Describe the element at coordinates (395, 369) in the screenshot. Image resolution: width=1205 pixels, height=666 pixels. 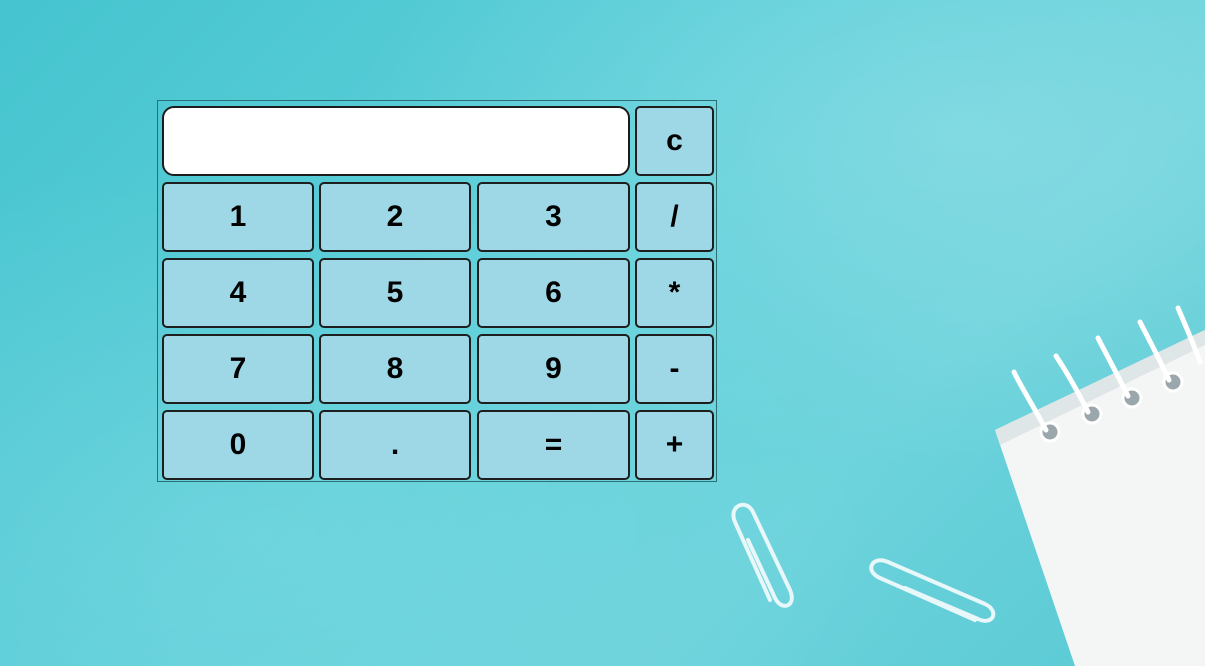
I see `key-8-button: 8` at that location.